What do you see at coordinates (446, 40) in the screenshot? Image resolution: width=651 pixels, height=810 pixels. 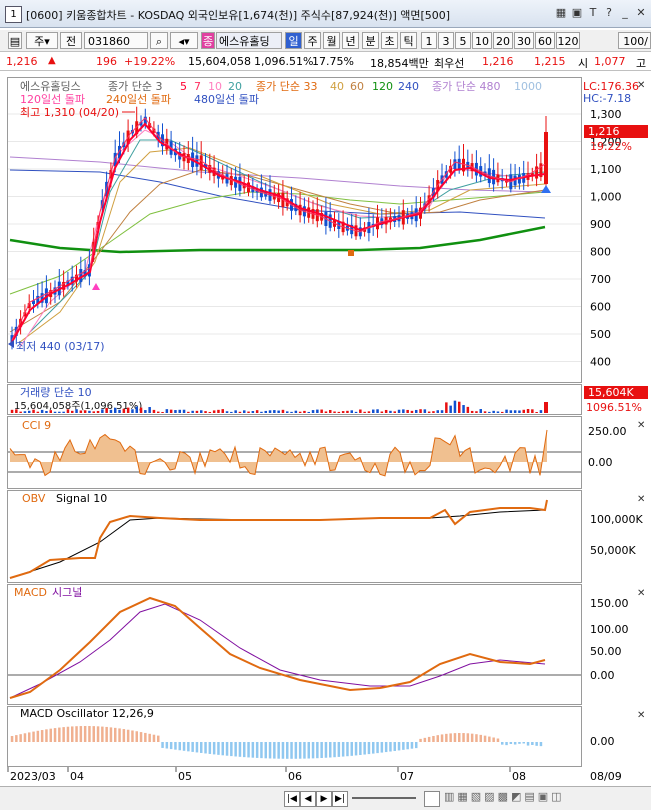 I see `interval-3: 3` at bounding box center [446, 40].